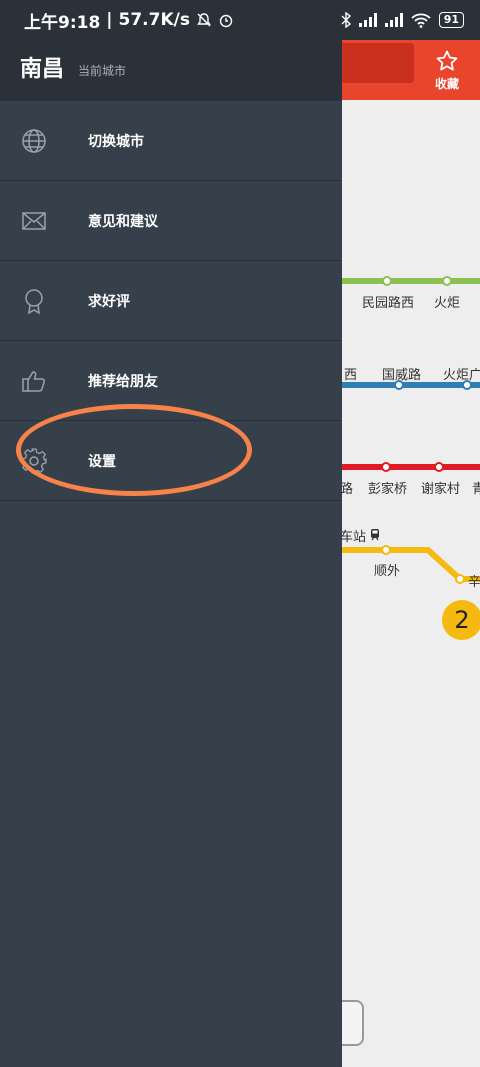  I want to click on station-label: 彭家桥, so click(387, 487).